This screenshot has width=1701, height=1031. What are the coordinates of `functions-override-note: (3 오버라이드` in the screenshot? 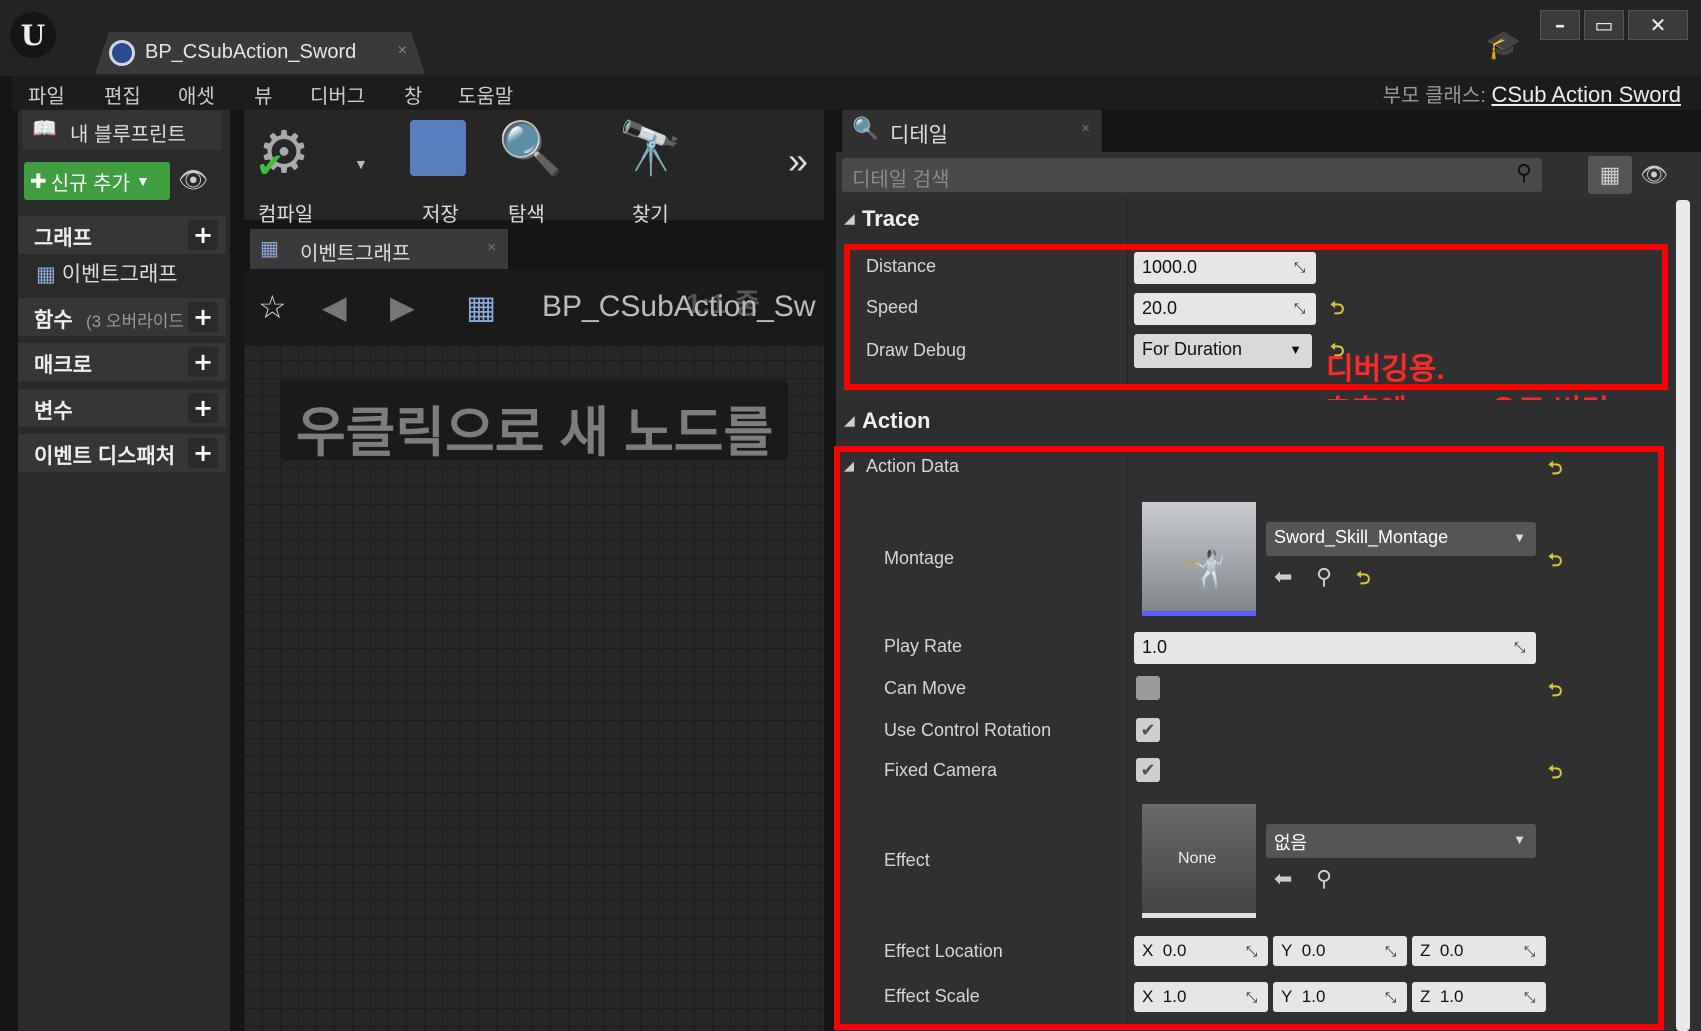 It's located at (135, 321).